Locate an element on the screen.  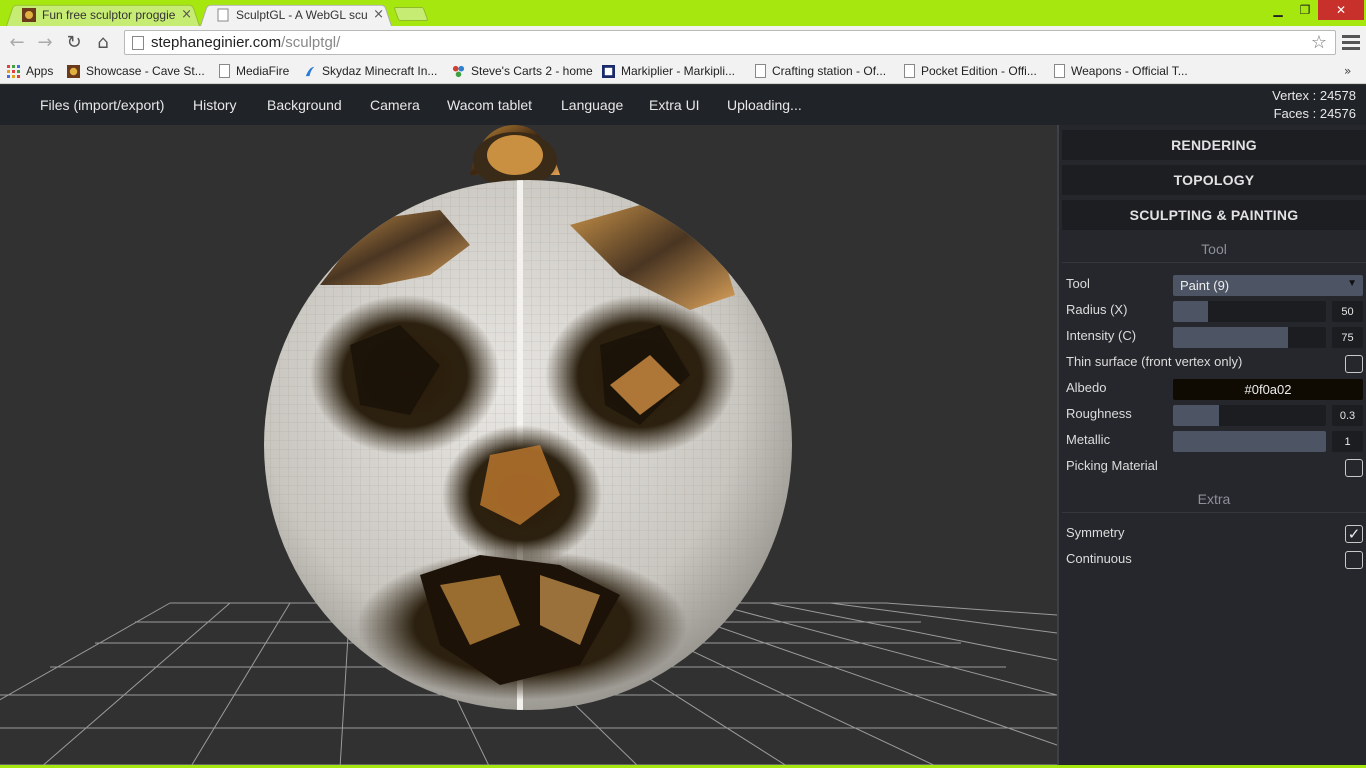
roughness-label: Roughness is located at coordinates (1099, 413).